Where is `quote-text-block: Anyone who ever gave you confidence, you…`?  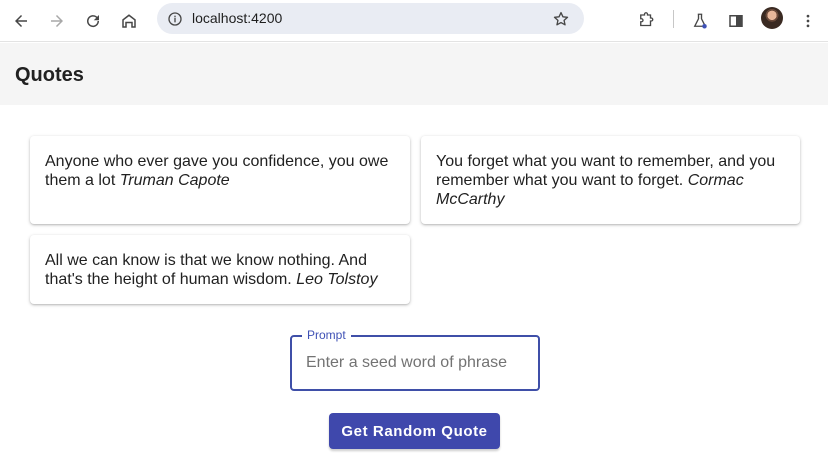 quote-text-block: Anyone who ever gave you confidence, you… is located at coordinates (220, 171).